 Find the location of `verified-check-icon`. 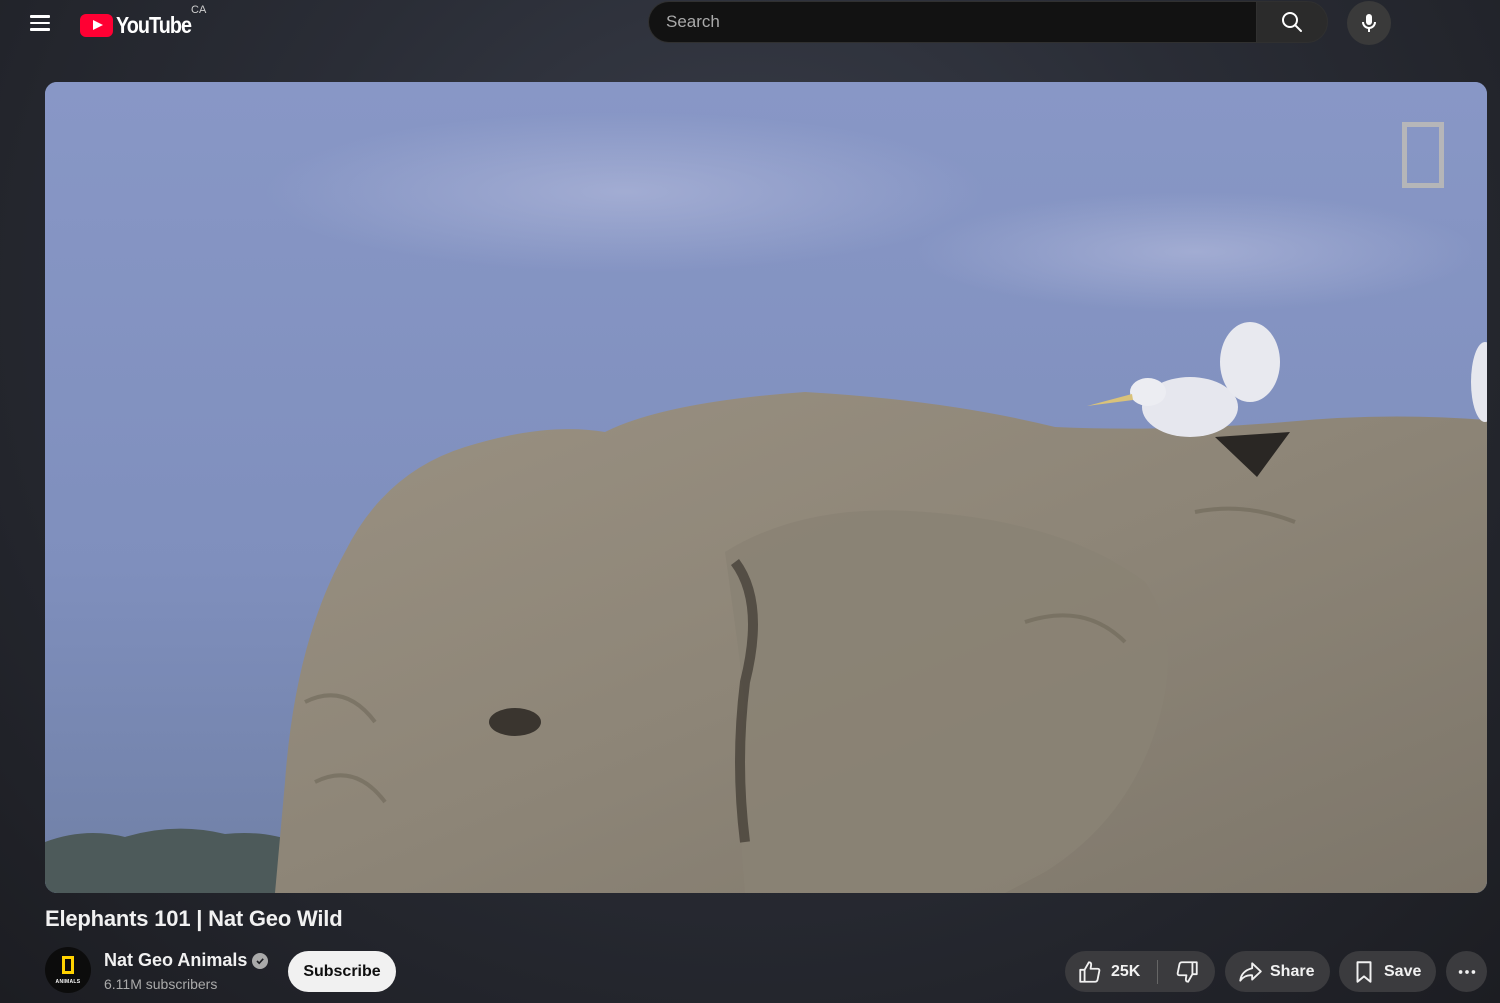

verified-check-icon is located at coordinates (260, 960).